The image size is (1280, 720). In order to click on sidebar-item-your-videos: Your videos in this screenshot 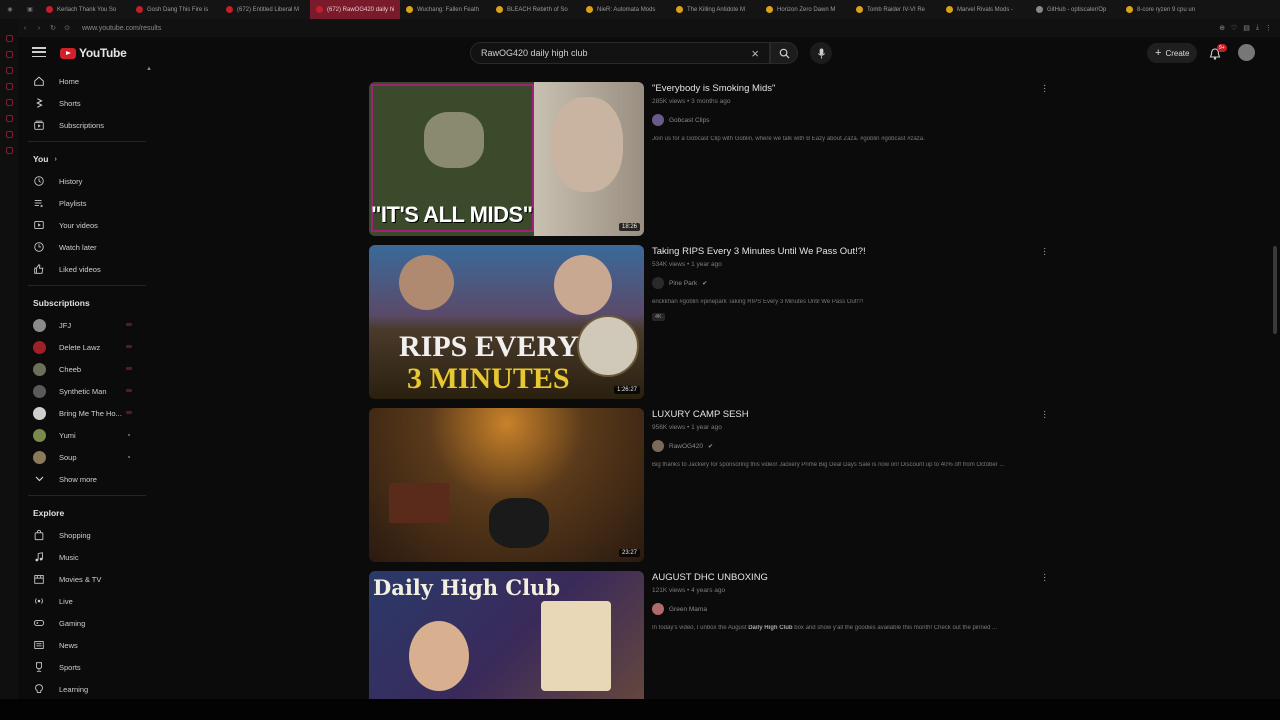, I will do `click(84, 225)`.